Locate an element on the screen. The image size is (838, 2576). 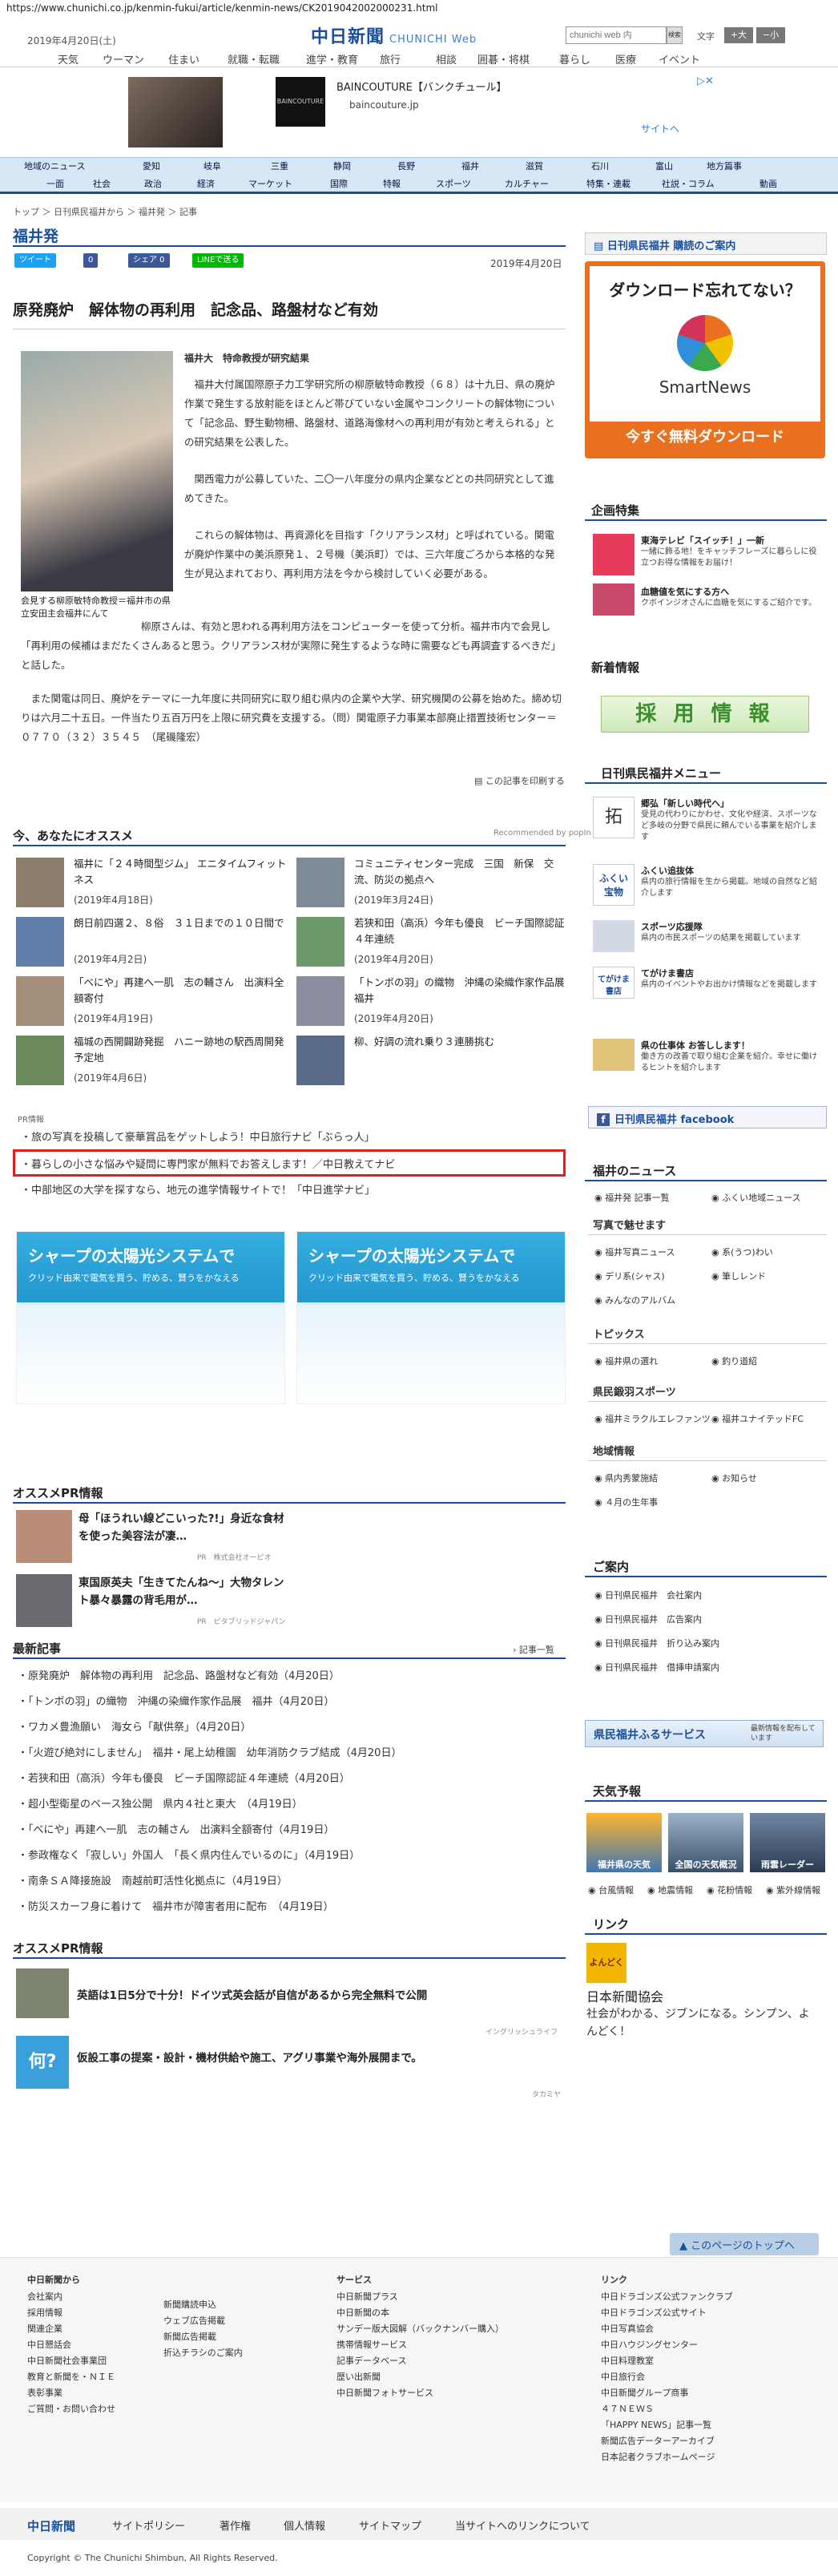
rec-title: 「トンボの羽」の織物 沖縄の染織作家作品展 福井 is located at coordinates (464, 991).